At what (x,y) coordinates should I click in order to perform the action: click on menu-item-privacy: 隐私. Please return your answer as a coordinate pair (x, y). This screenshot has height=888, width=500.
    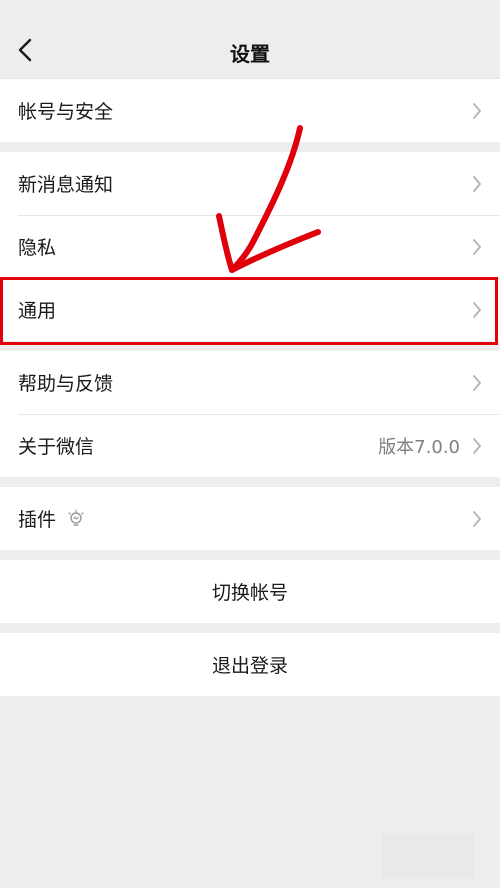
    Looking at the image, I should click on (250, 246).